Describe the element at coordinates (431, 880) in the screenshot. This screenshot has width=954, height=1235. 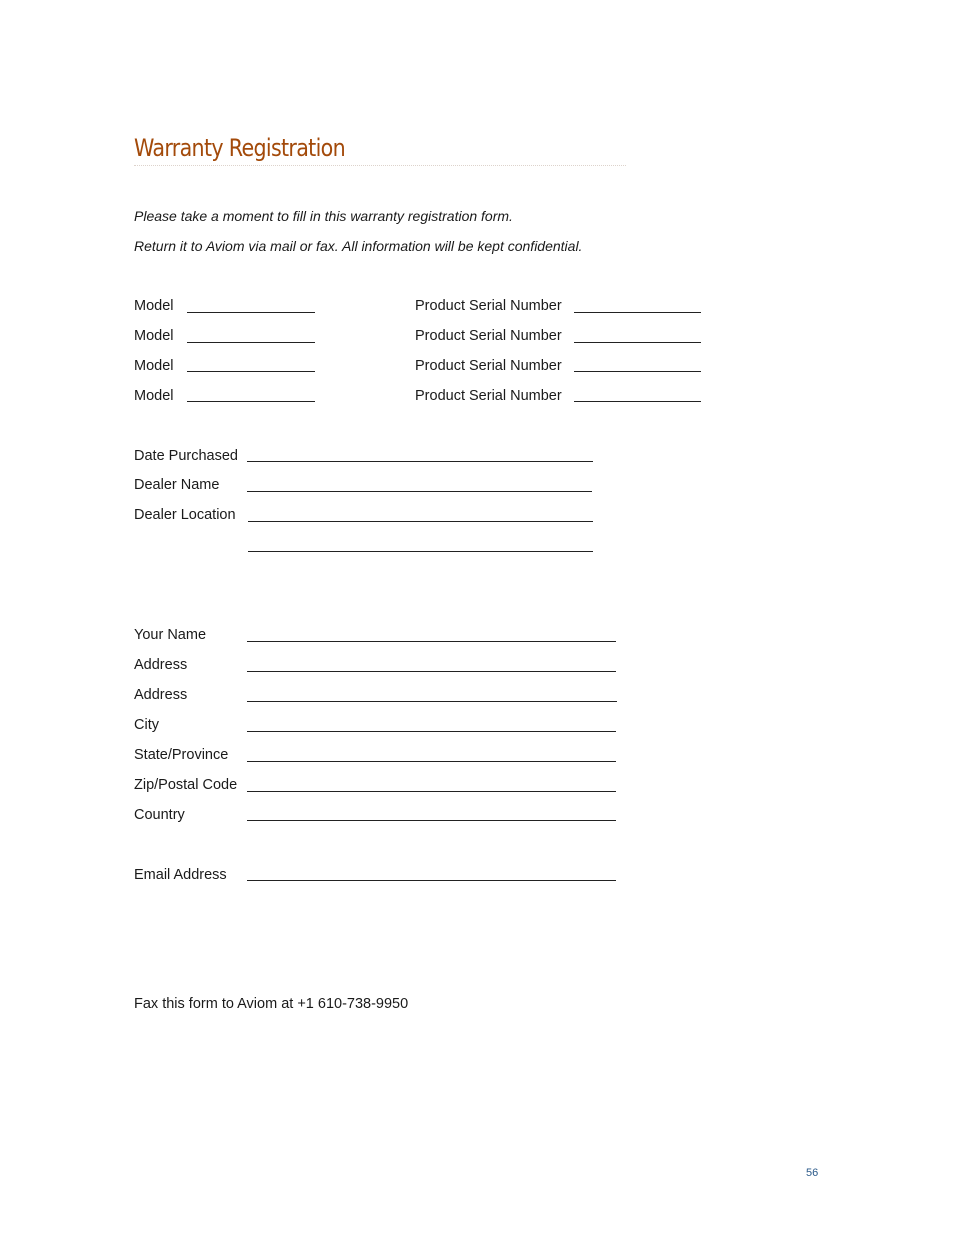
I see `email-field` at that location.